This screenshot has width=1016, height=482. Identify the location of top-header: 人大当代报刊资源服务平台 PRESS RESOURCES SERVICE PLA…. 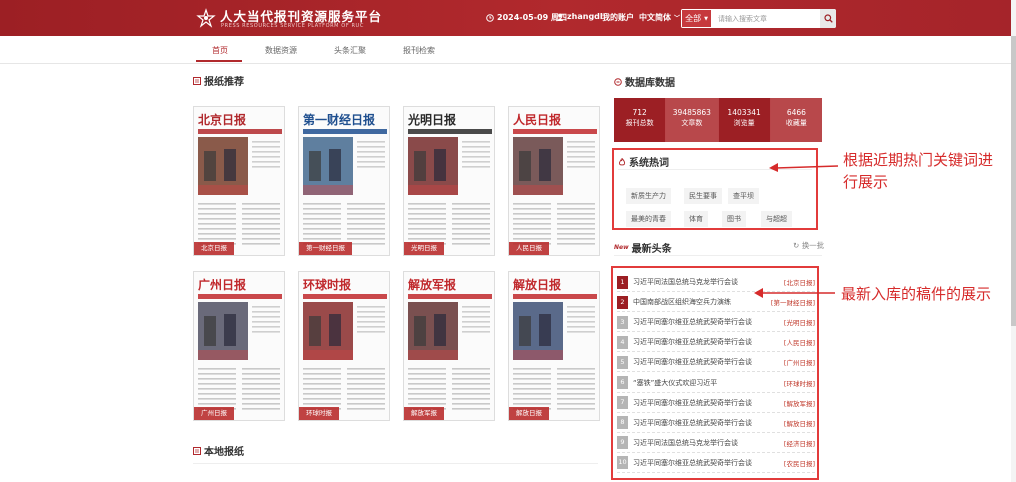
(508, 18).